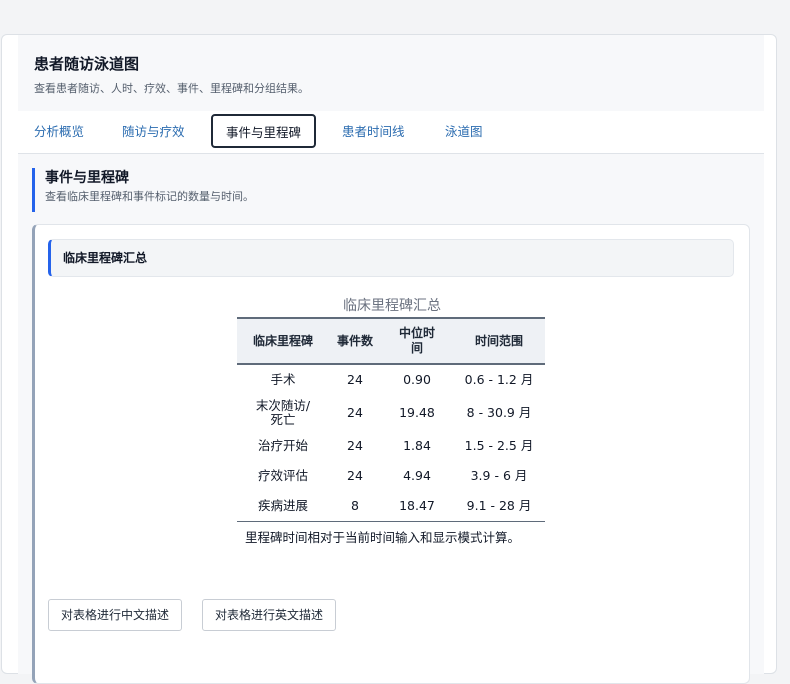 Image resolution: width=790 pixels, height=684 pixels. What do you see at coordinates (282, 475) in the screenshot?
I see `cell-milestone: 疗效评估` at bounding box center [282, 475].